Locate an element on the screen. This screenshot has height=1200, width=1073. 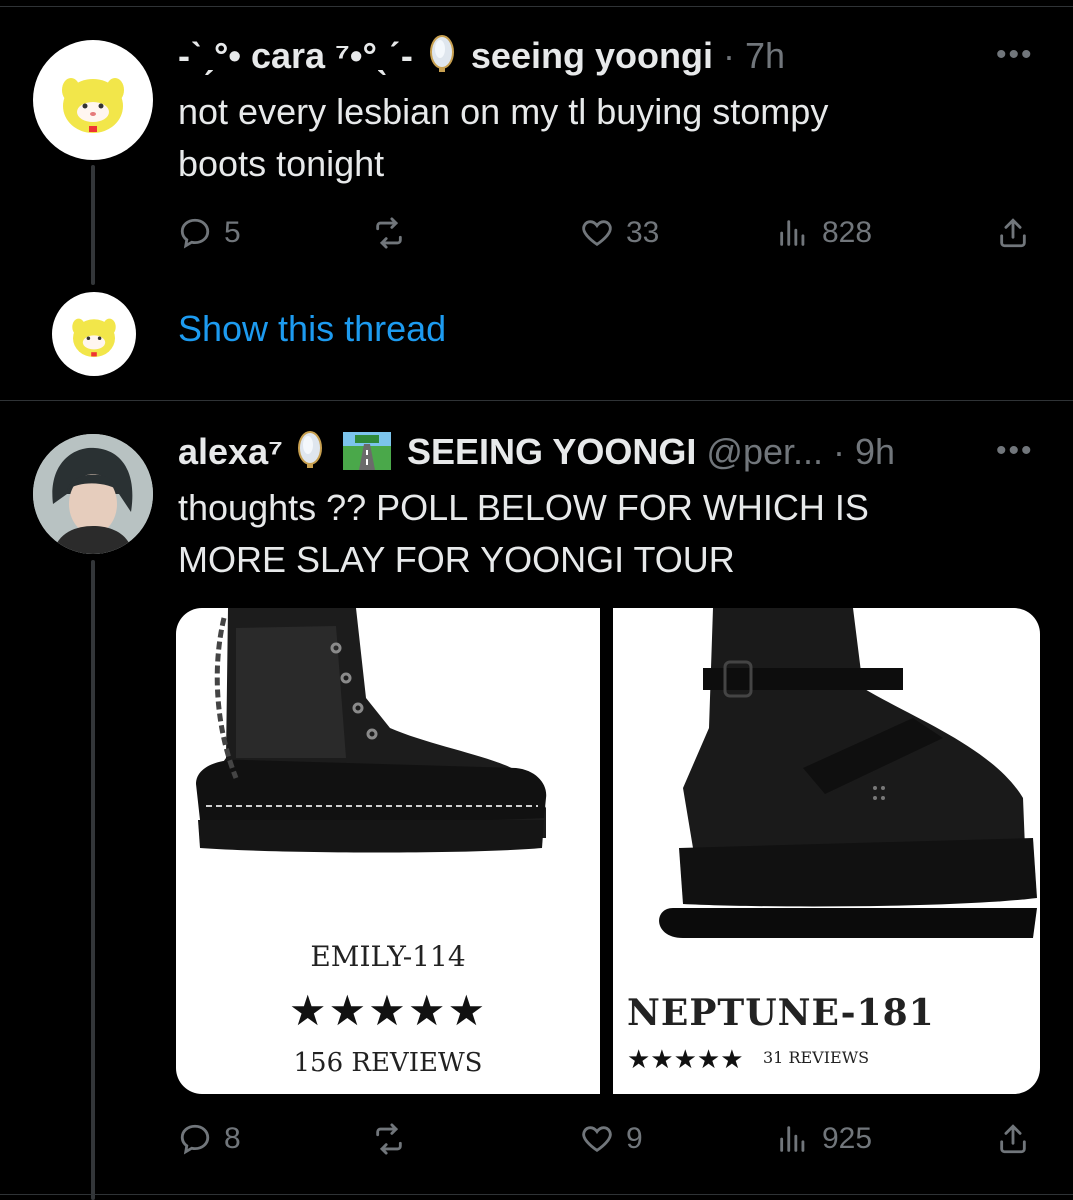
product-name: EMILY-114 is located at coordinates (388, 956).